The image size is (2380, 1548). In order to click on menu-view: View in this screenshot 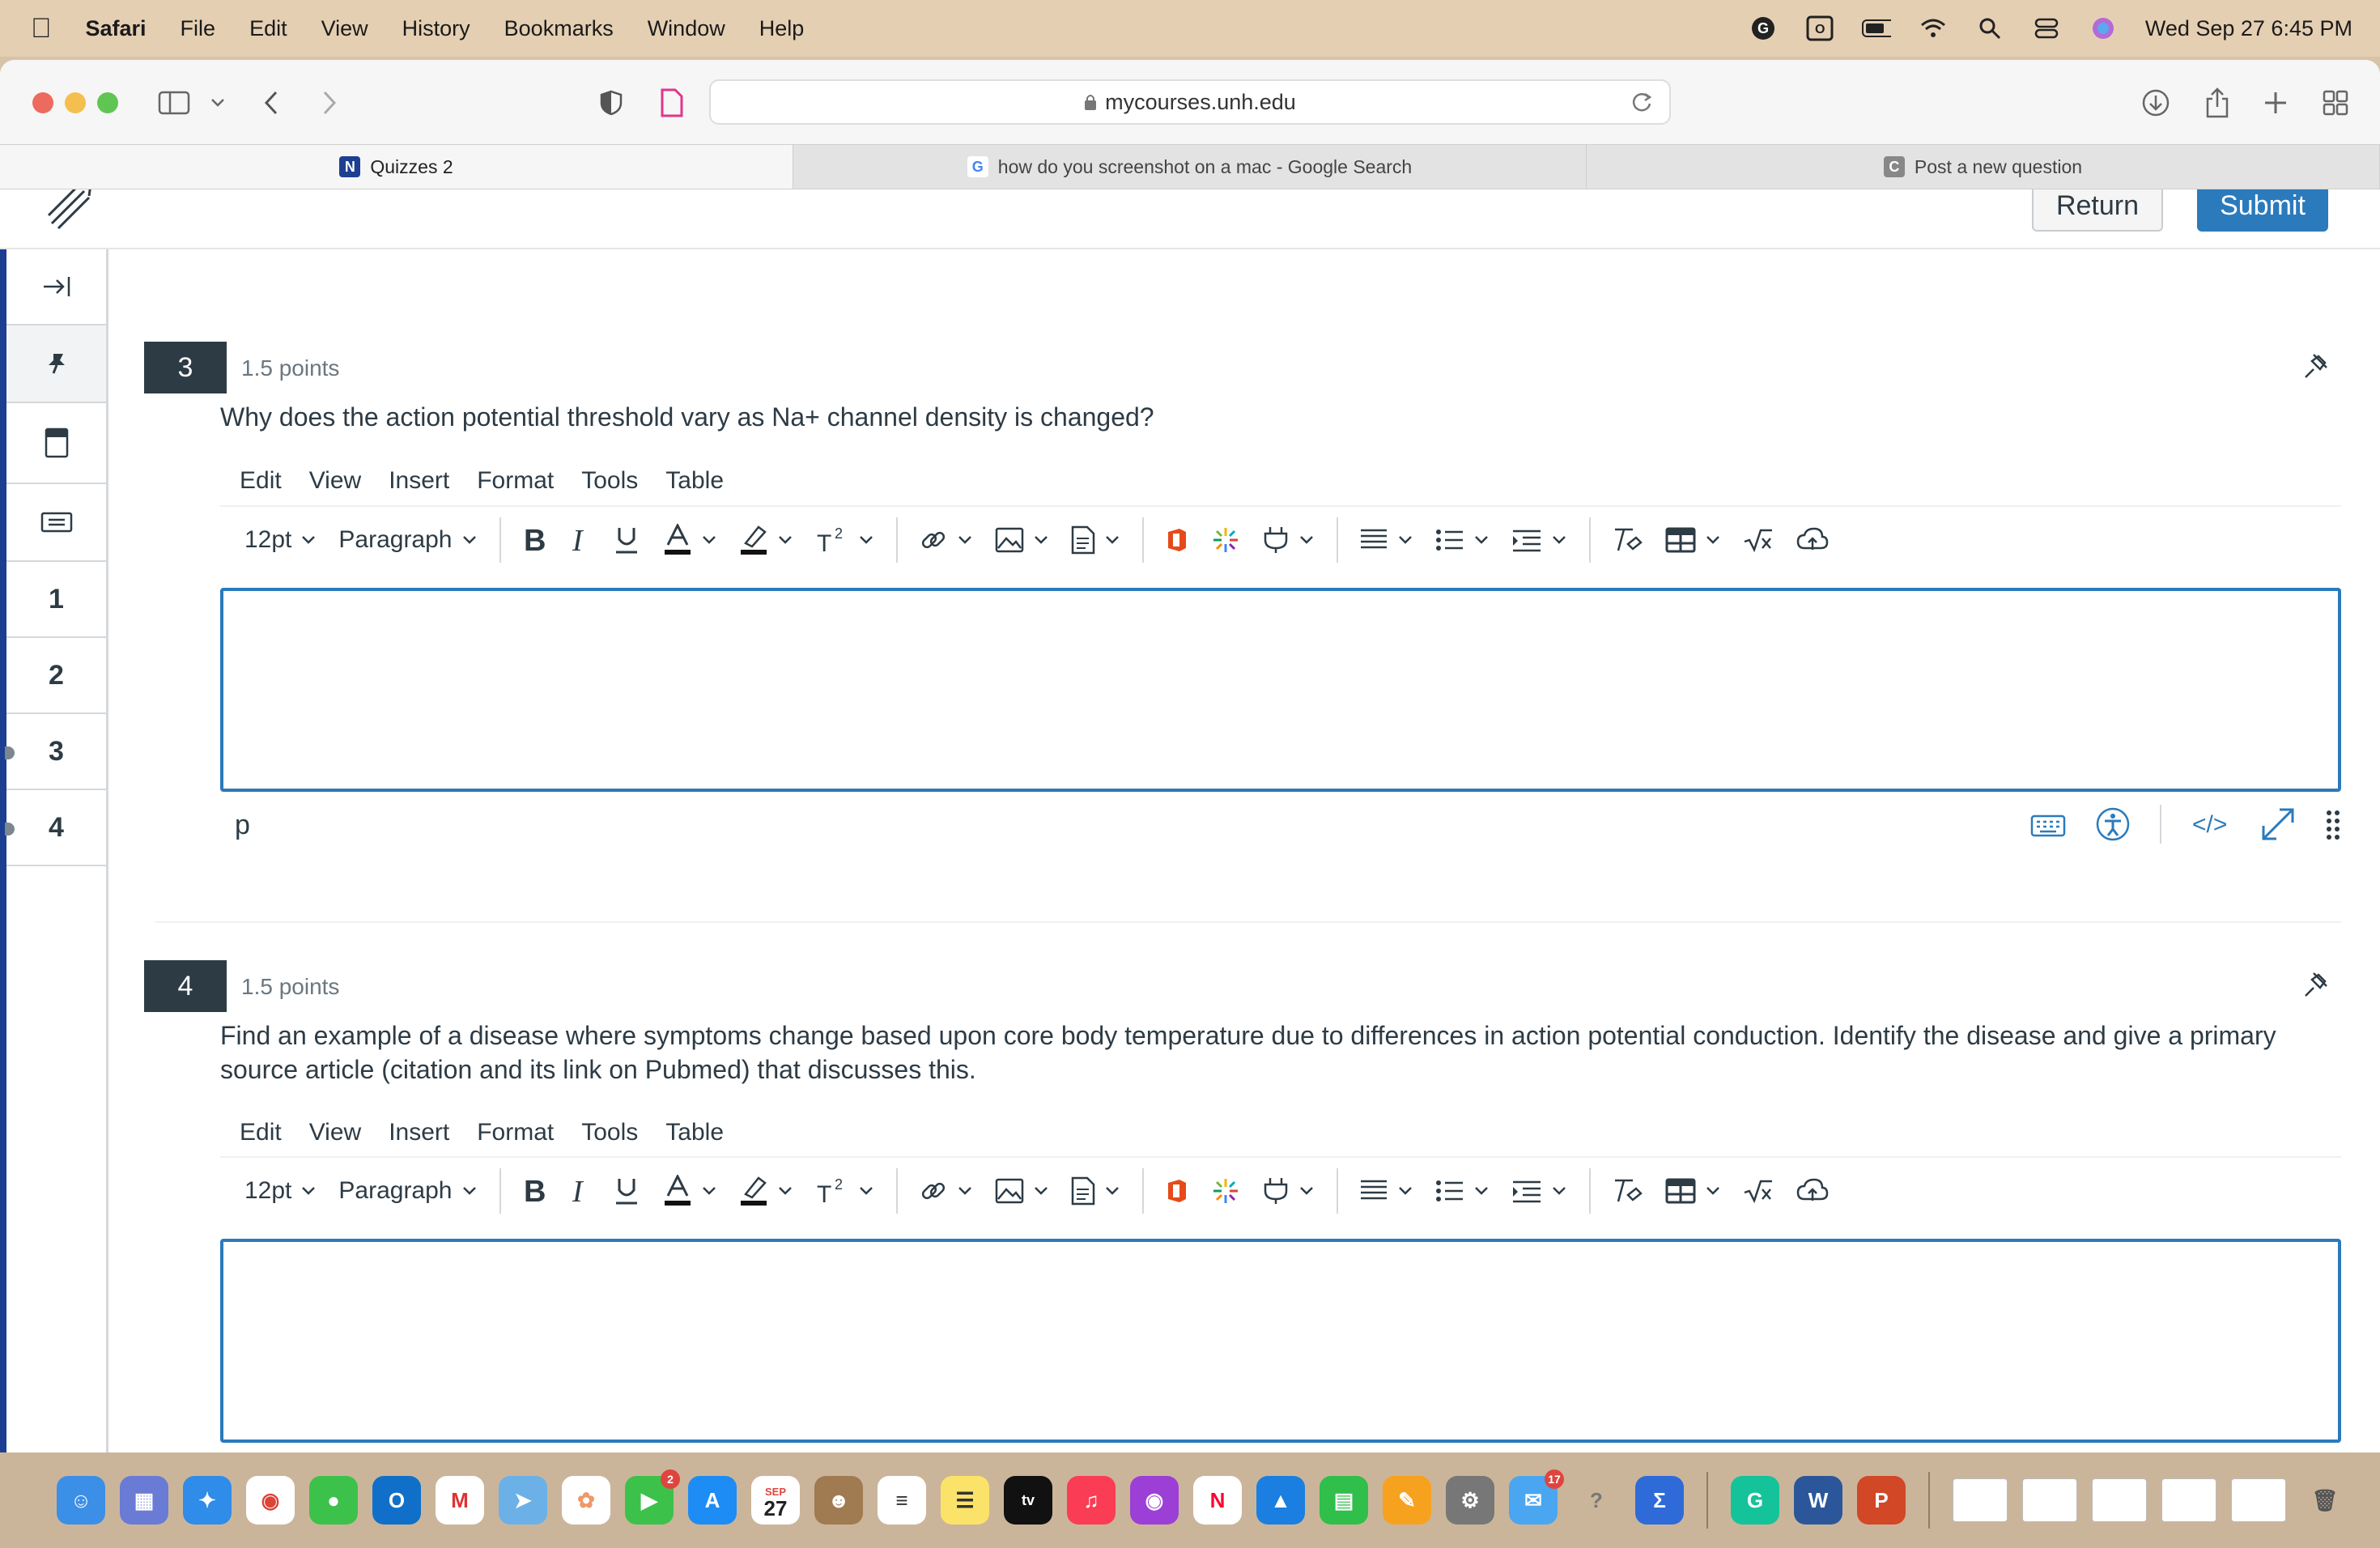, I will do `click(344, 29)`.